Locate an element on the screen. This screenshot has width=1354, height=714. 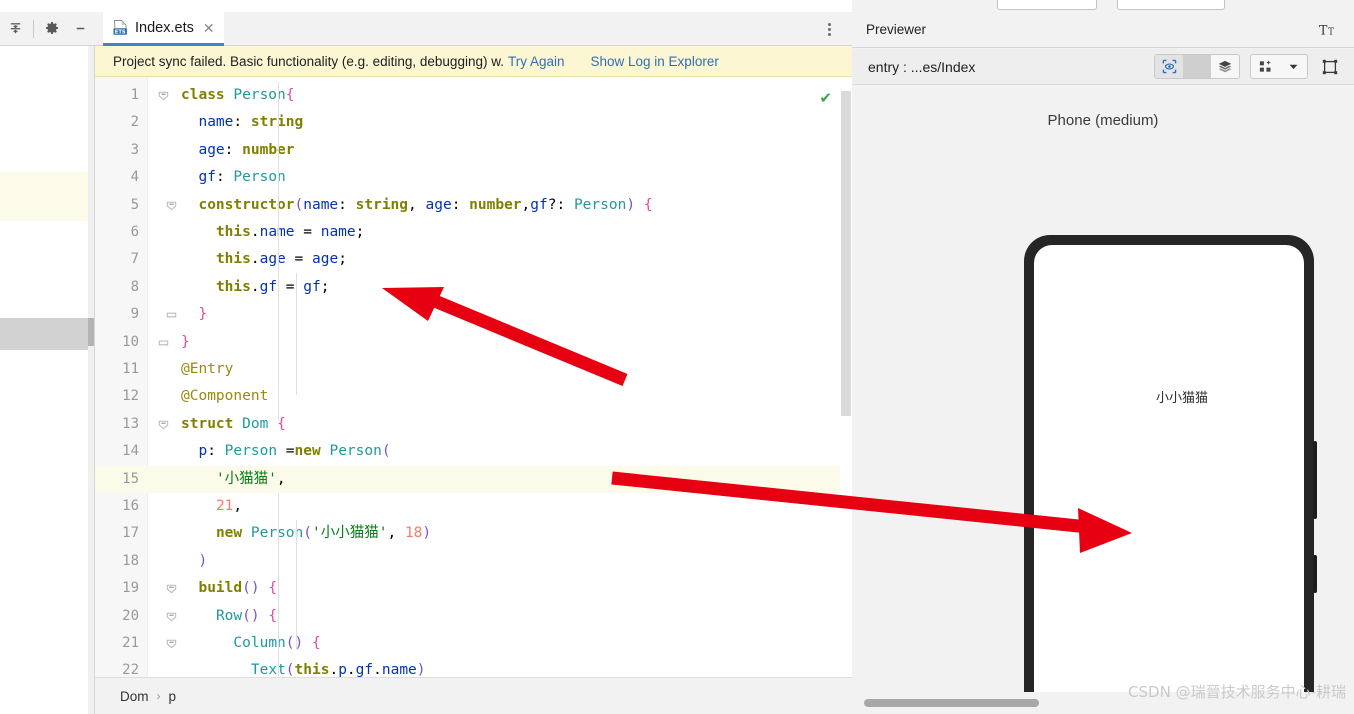
code-text: p: Person =new Person( is located at coordinates (285, 451).